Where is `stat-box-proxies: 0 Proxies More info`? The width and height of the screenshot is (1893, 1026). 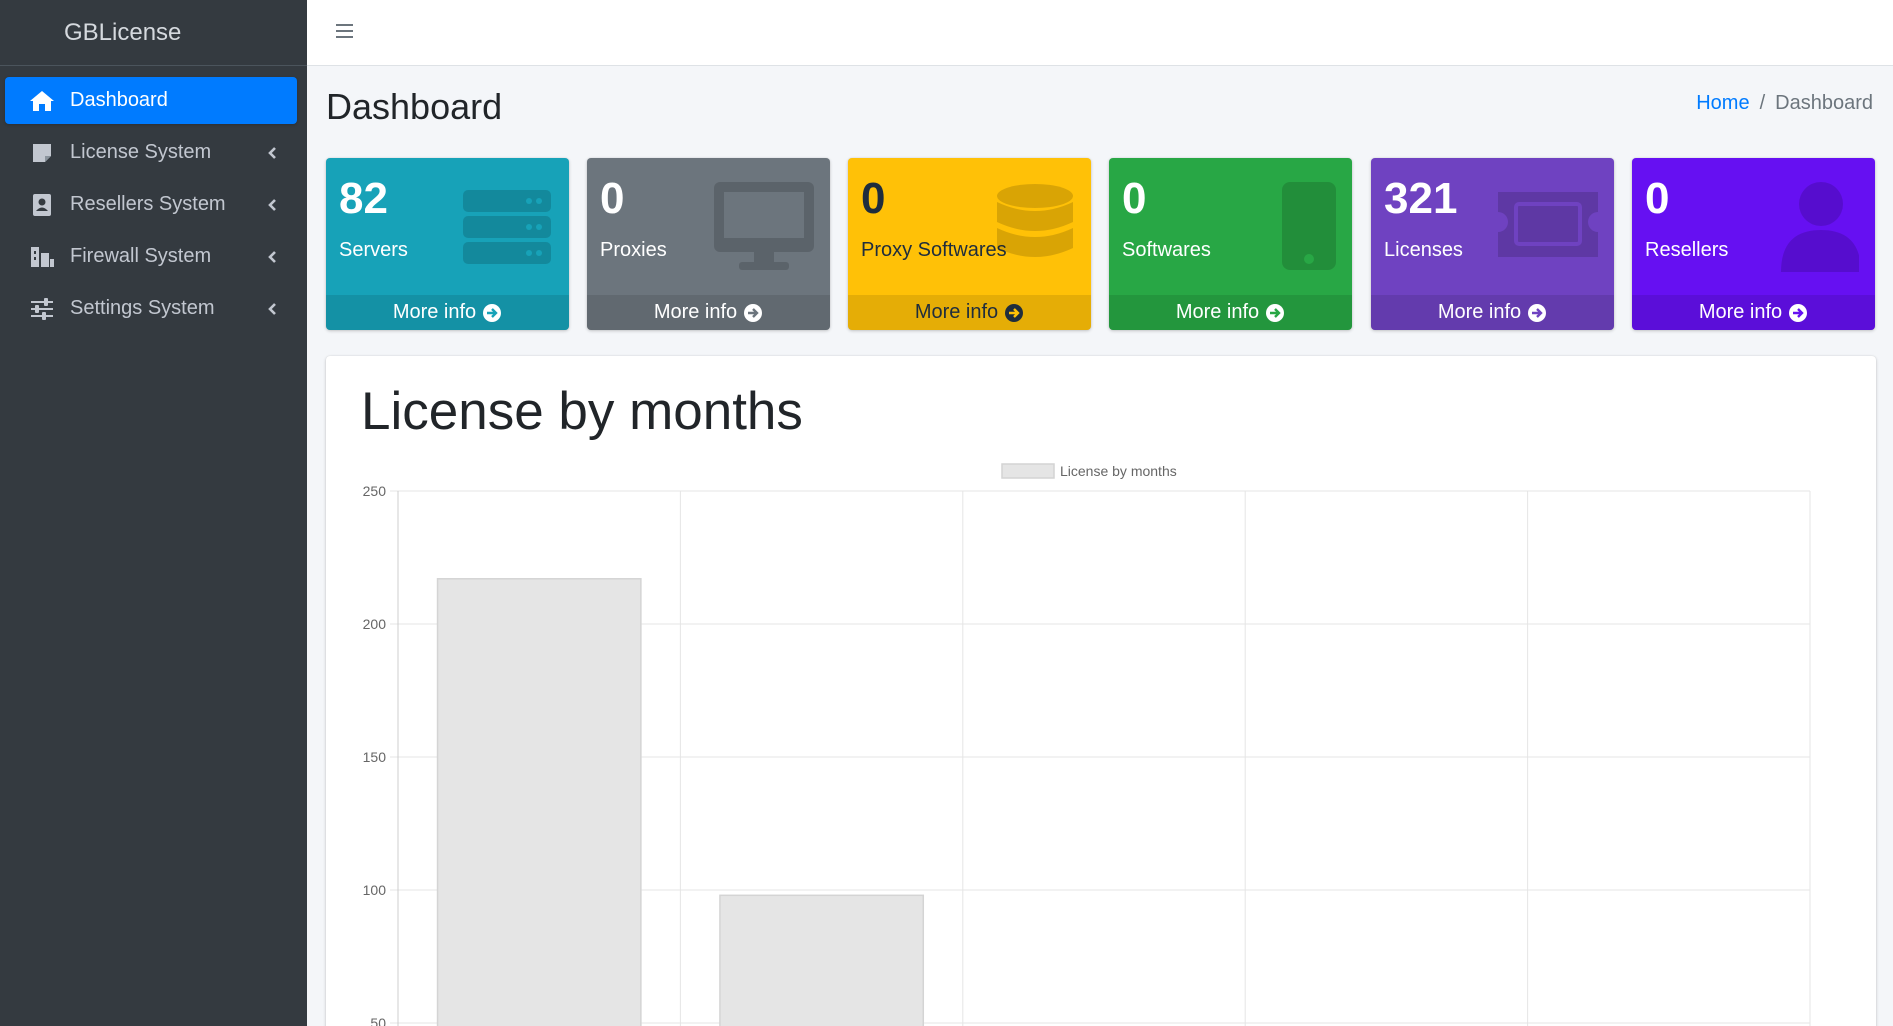
stat-box-proxies: 0 Proxies More info is located at coordinates (708, 244).